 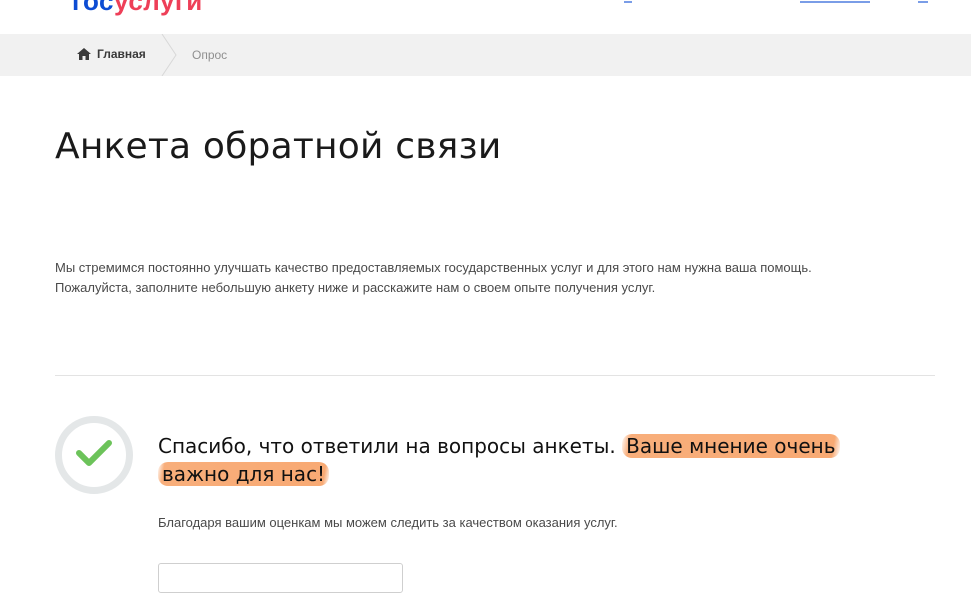 What do you see at coordinates (244, 474) in the screenshot?
I see `highlighted-text: важно для нас!` at bounding box center [244, 474].